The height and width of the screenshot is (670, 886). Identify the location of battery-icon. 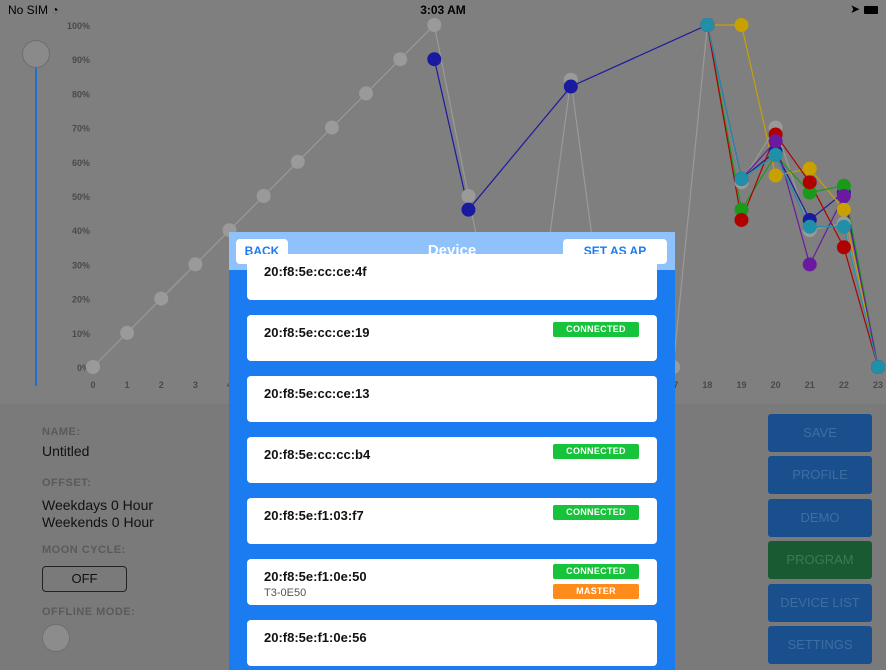
(871, 9).